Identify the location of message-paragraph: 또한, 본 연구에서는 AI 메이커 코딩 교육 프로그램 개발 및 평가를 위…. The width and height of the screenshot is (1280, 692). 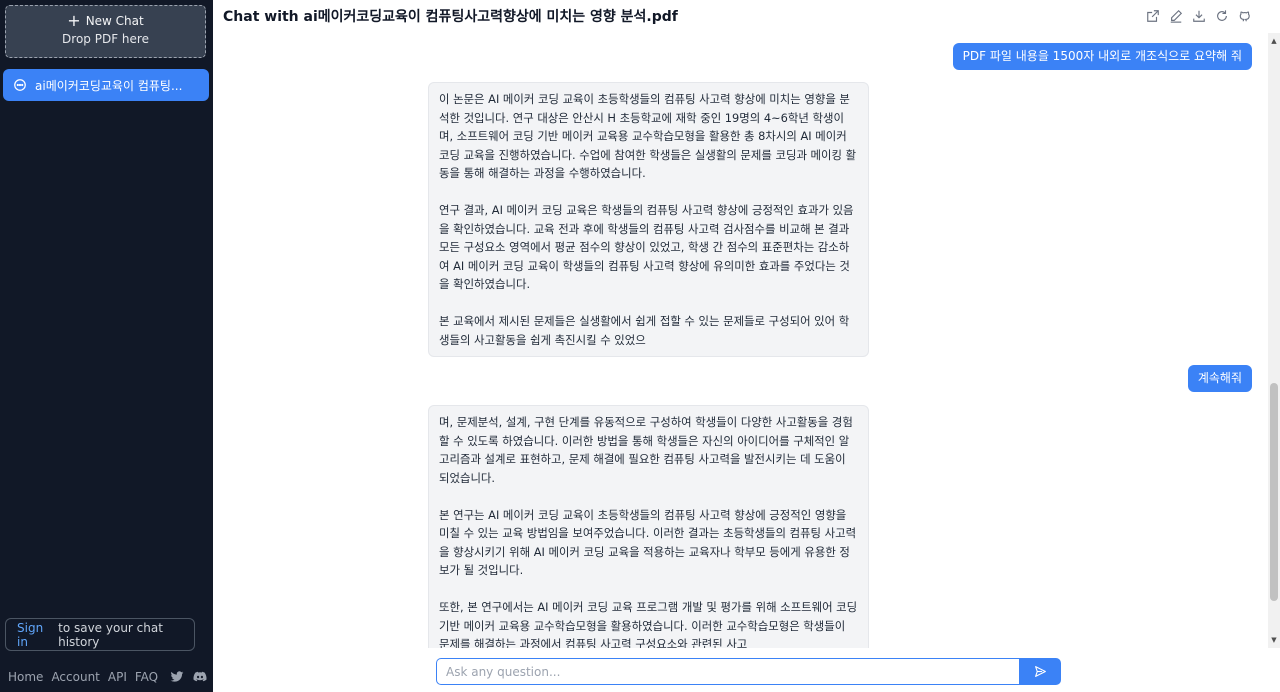
(648, 624).